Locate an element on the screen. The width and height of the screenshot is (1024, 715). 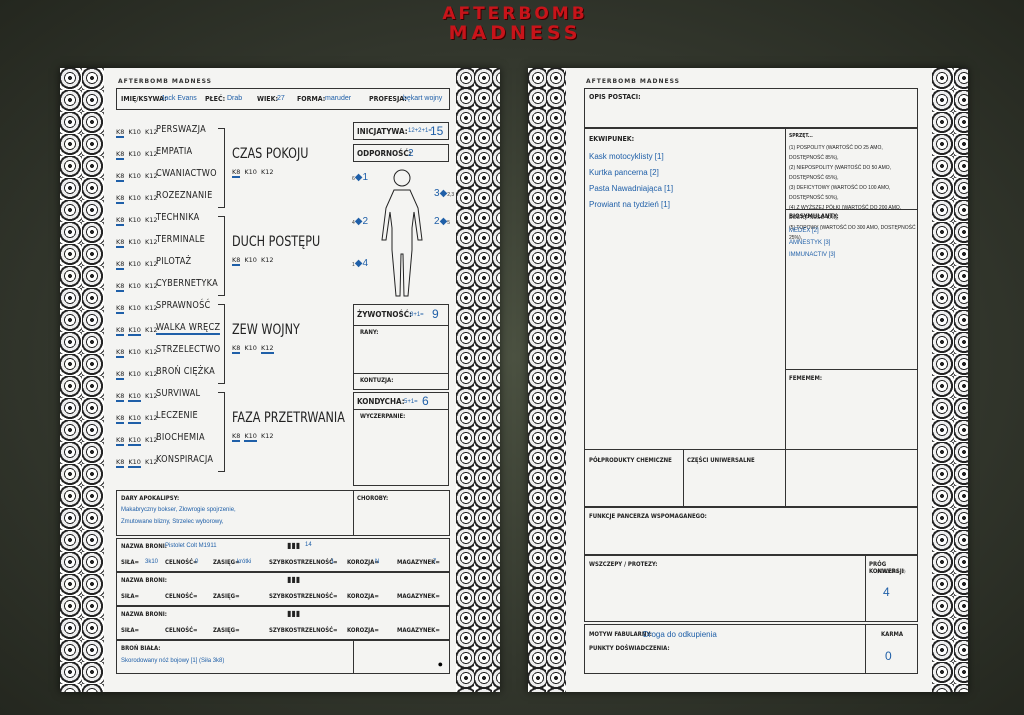
equipment-item: Prowiant na tydzień [1] is located at coordinates (631, 205).